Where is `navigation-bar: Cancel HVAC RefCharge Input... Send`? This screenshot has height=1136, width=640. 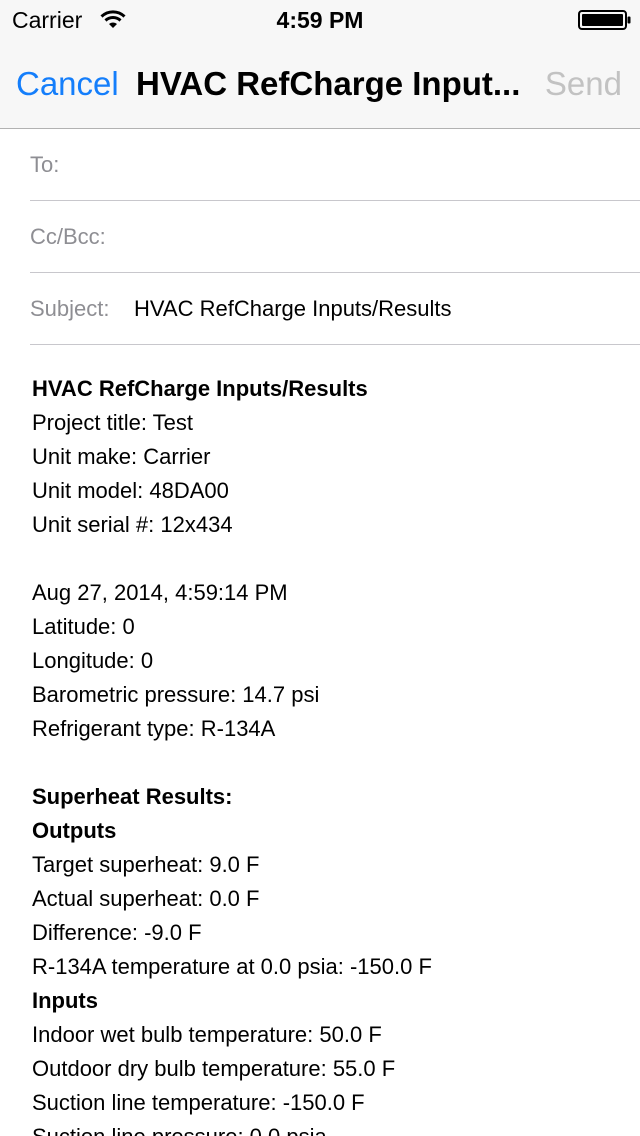
navigation-bar: Cancel HVAC RefCharge Input... Send is located at coordinates (320, 84).